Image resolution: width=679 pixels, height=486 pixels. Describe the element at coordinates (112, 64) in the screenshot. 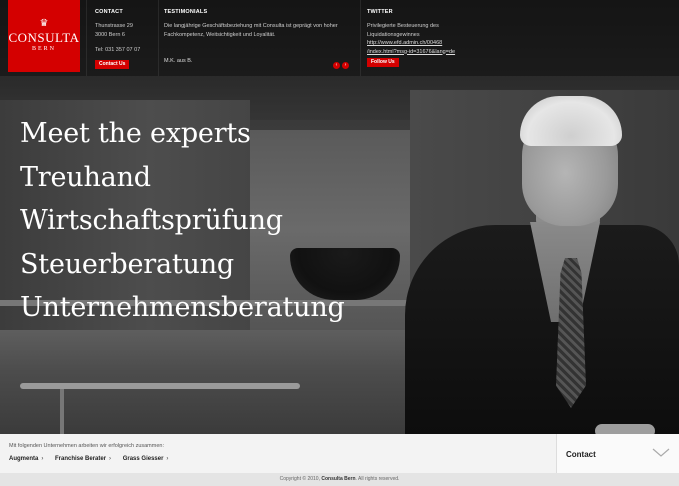

I see `contact-us-button: Contact Us` at that location.